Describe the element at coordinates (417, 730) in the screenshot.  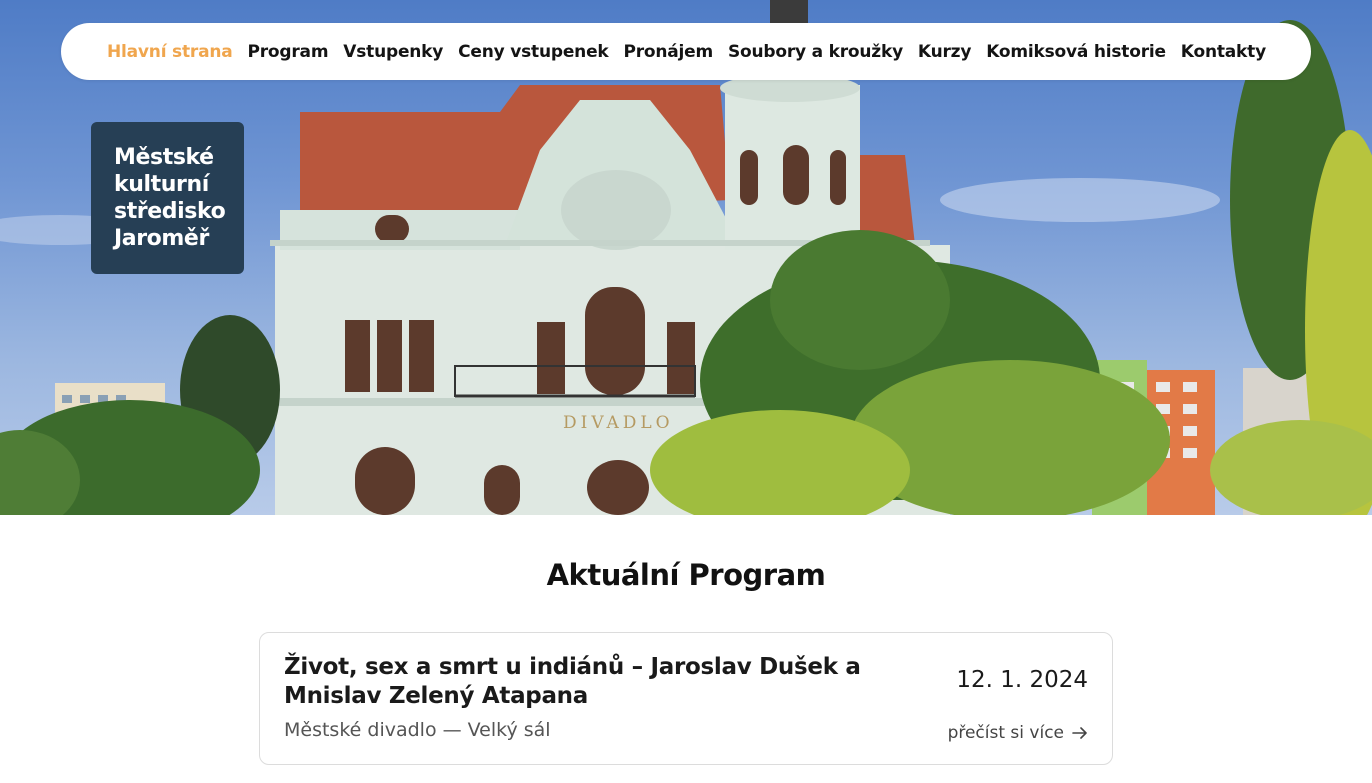
I see `event-venue: Městské divadlo — Velký sál` at that location.